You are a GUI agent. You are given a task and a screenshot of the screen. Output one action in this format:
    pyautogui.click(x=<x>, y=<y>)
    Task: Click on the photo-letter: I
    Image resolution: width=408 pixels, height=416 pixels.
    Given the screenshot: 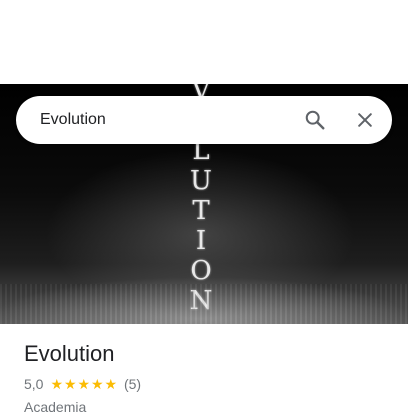 What is the action you would take?
    pyautogui.click(x=201, y=241)
    